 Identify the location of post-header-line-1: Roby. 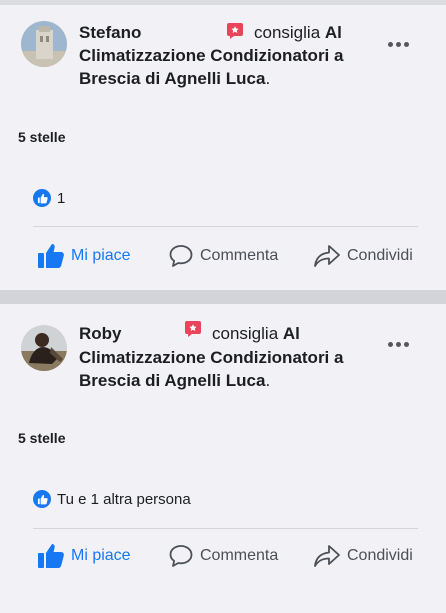
(100, 333).